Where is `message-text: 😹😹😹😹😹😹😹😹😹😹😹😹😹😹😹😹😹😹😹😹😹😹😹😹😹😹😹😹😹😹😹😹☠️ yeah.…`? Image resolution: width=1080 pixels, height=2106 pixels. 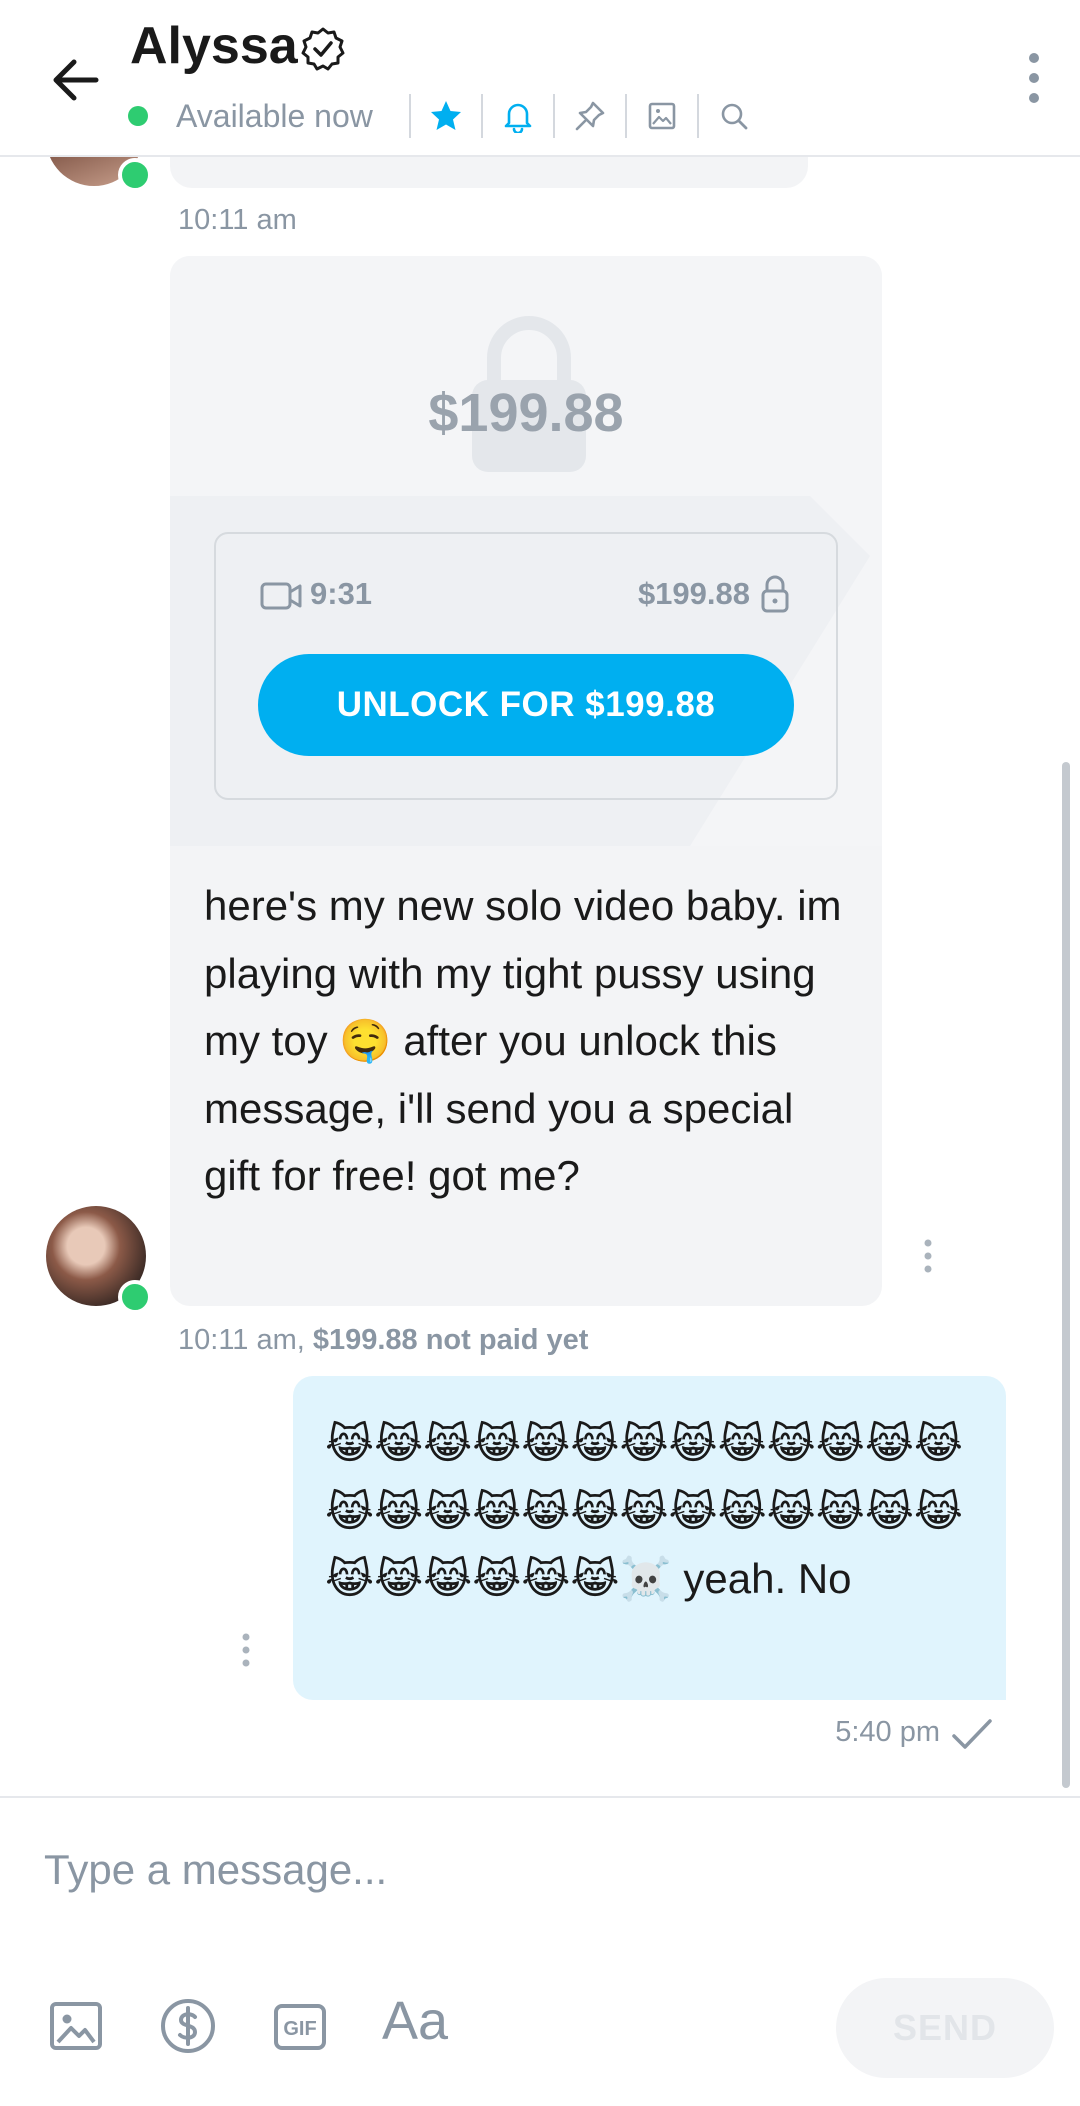
message-text: 😹😹😹😹😹😹😹😹😹😹😹😹😹😹😹😹😹😹😹😹😹😹😹😹😹😹😹😹😹😹😹😹☠️ yeah.… is located at coordinates (644, 1511).